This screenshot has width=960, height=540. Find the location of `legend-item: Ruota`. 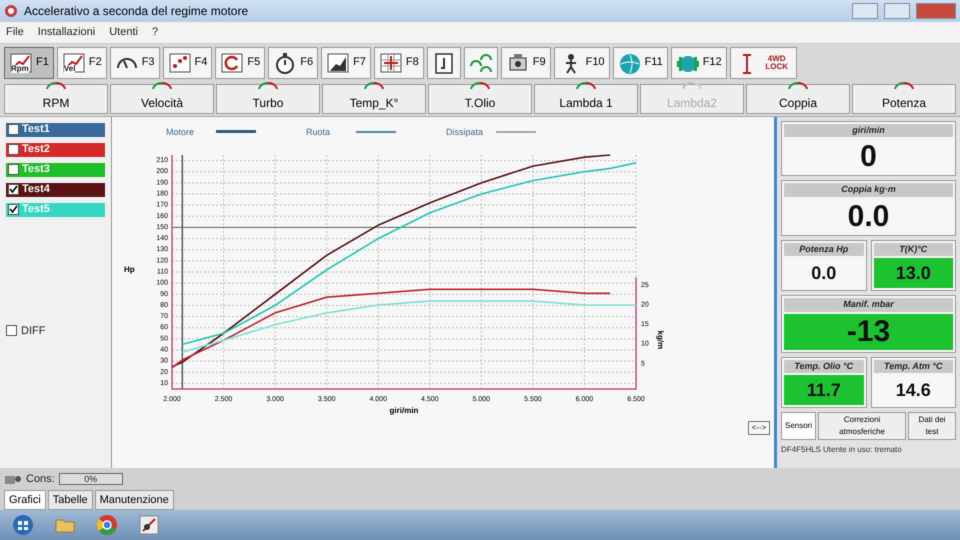

legend-item: Ruota is located at coordinates (318, 131).